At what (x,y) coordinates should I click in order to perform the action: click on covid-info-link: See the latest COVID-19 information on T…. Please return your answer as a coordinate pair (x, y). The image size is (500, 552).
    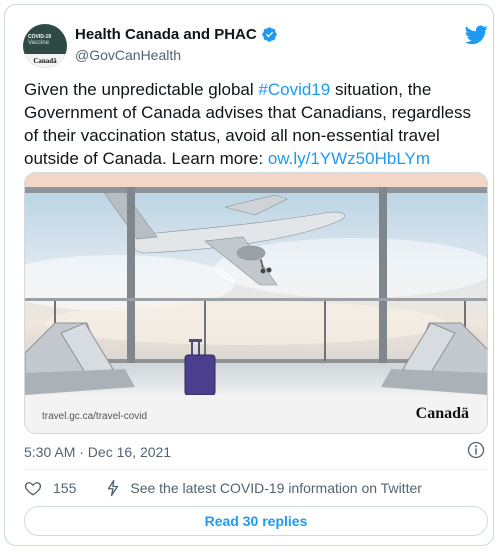
    Looking at the image, I should click on (276, 488).